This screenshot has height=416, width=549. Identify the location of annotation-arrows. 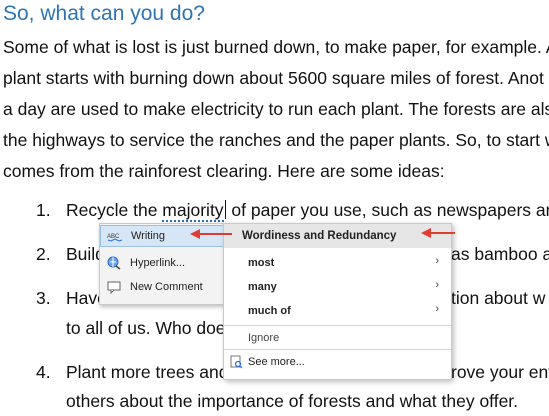
(322, 233).